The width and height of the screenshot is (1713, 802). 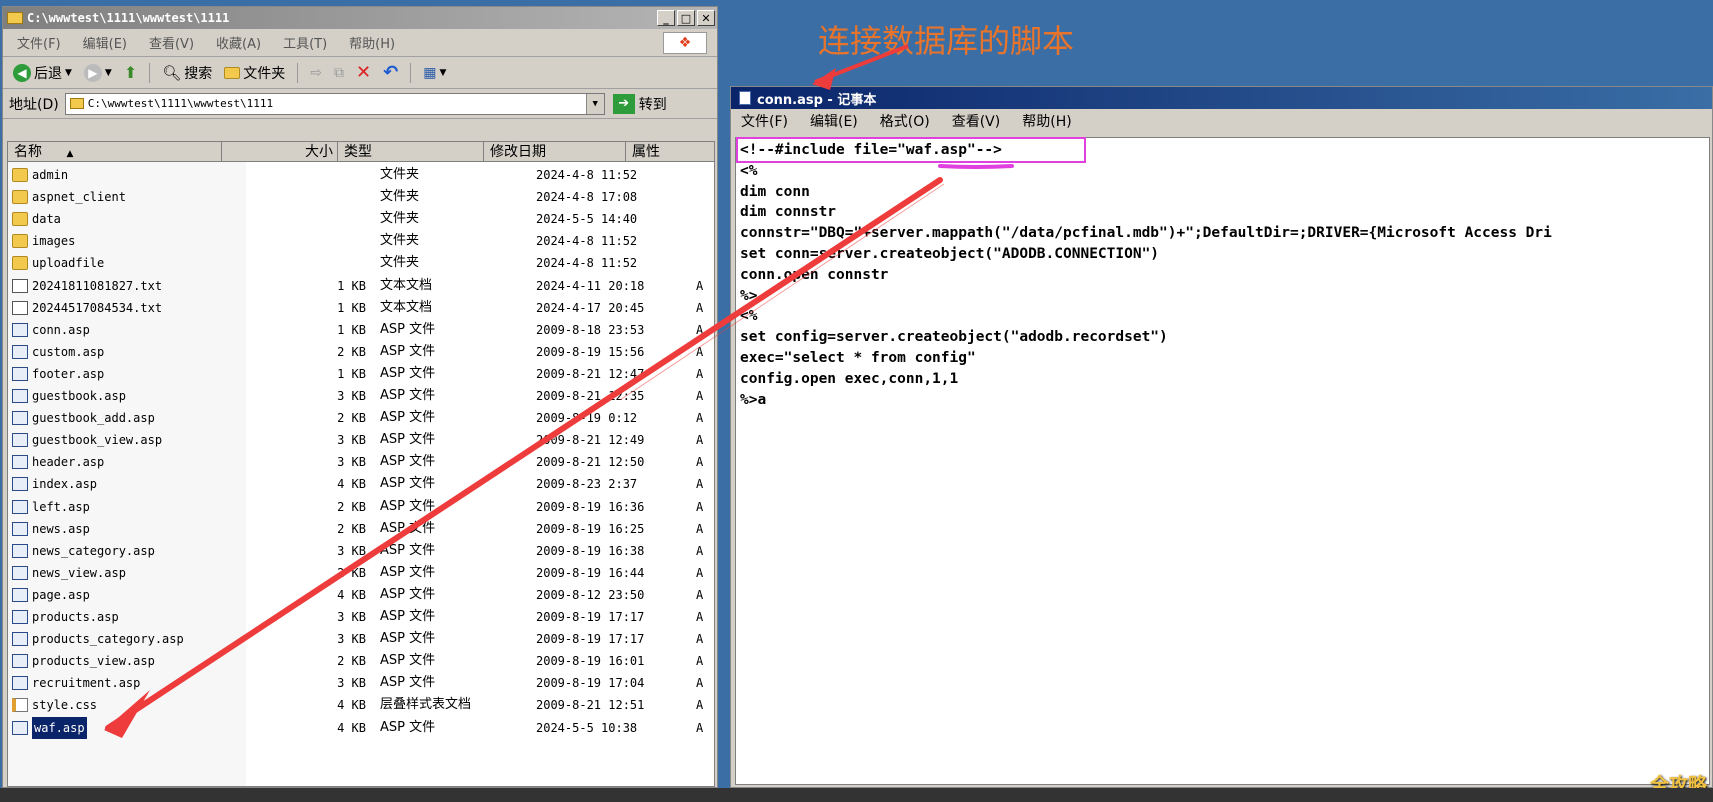 I want to click on file-row: news_view.asp 2 KB ASP 文件 2009-8-19 16:44 A, so click(x=361, y=573).